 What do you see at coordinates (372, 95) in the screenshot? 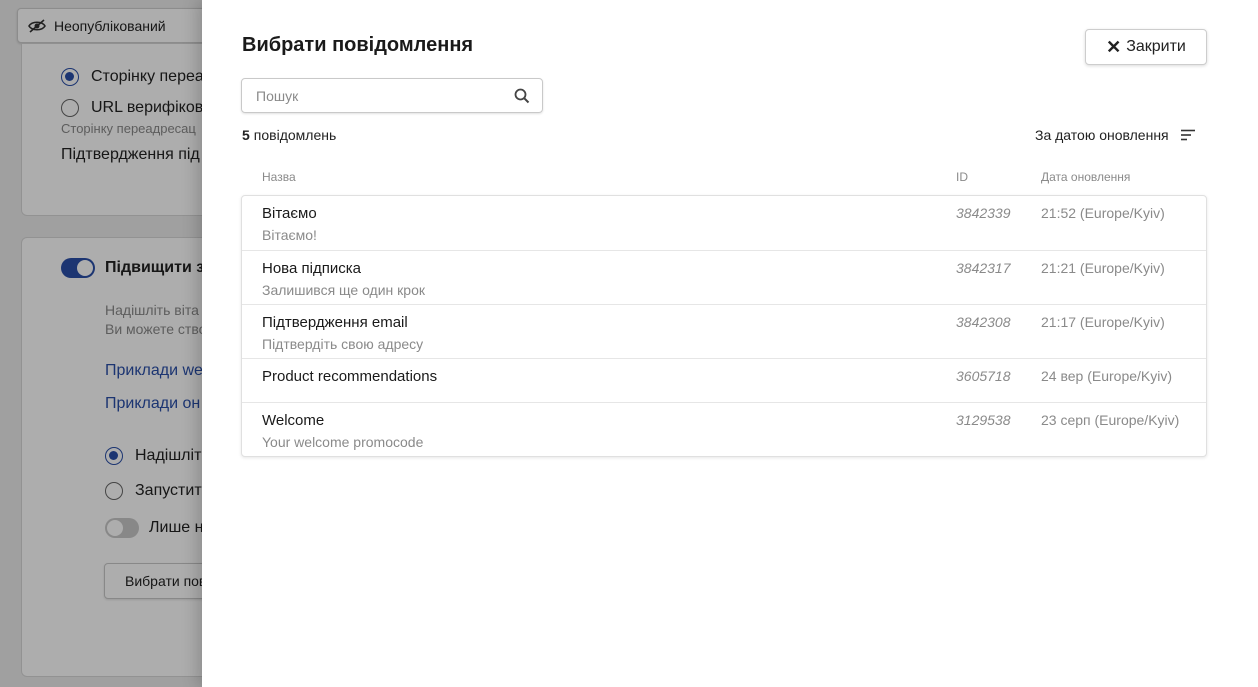
I see `search-input` at bounding box center [372, 95].